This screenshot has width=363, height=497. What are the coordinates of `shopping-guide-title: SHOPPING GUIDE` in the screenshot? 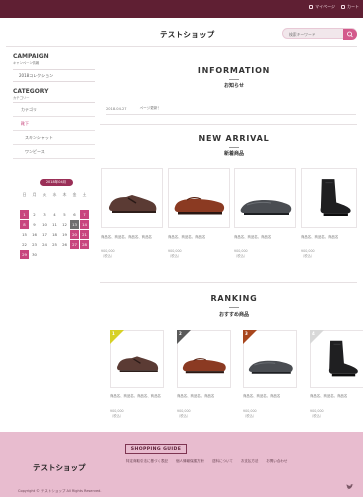 It's located at (156, 449).